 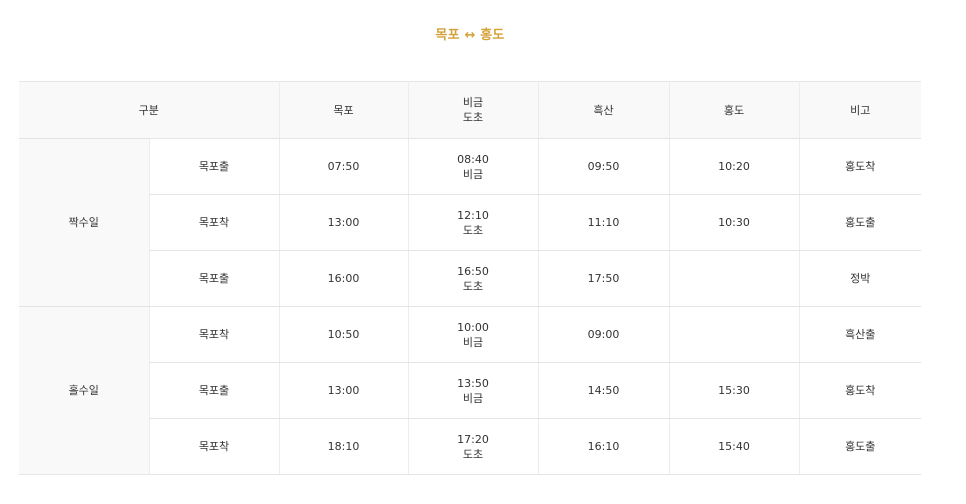 I want to click on cell-mokpo: 18:10, so click(x=344, y=446).